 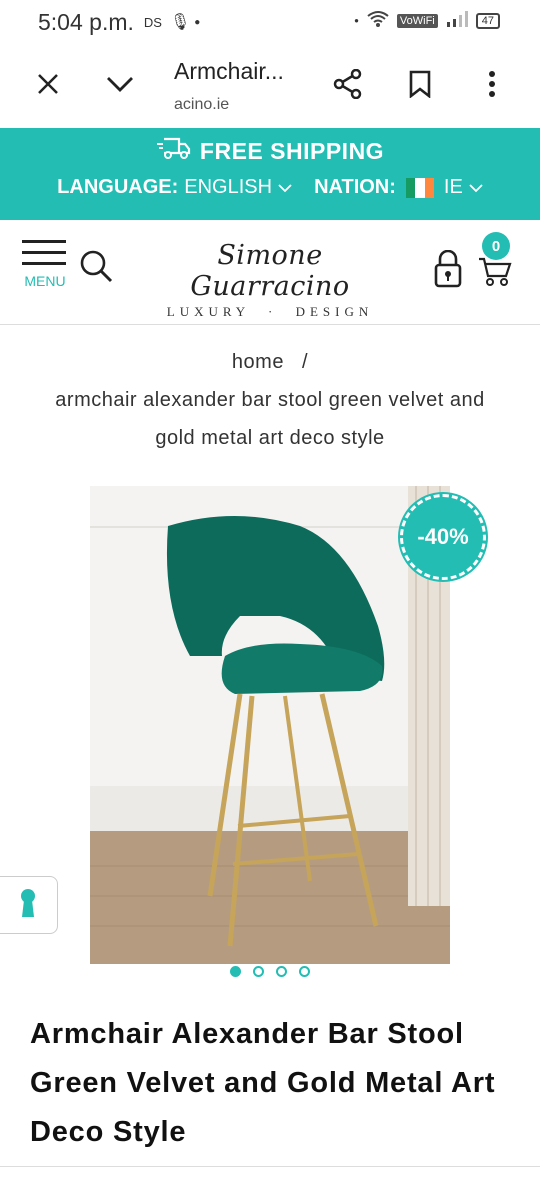 I want to click on wifi-icon, so click(x=378, y=20).